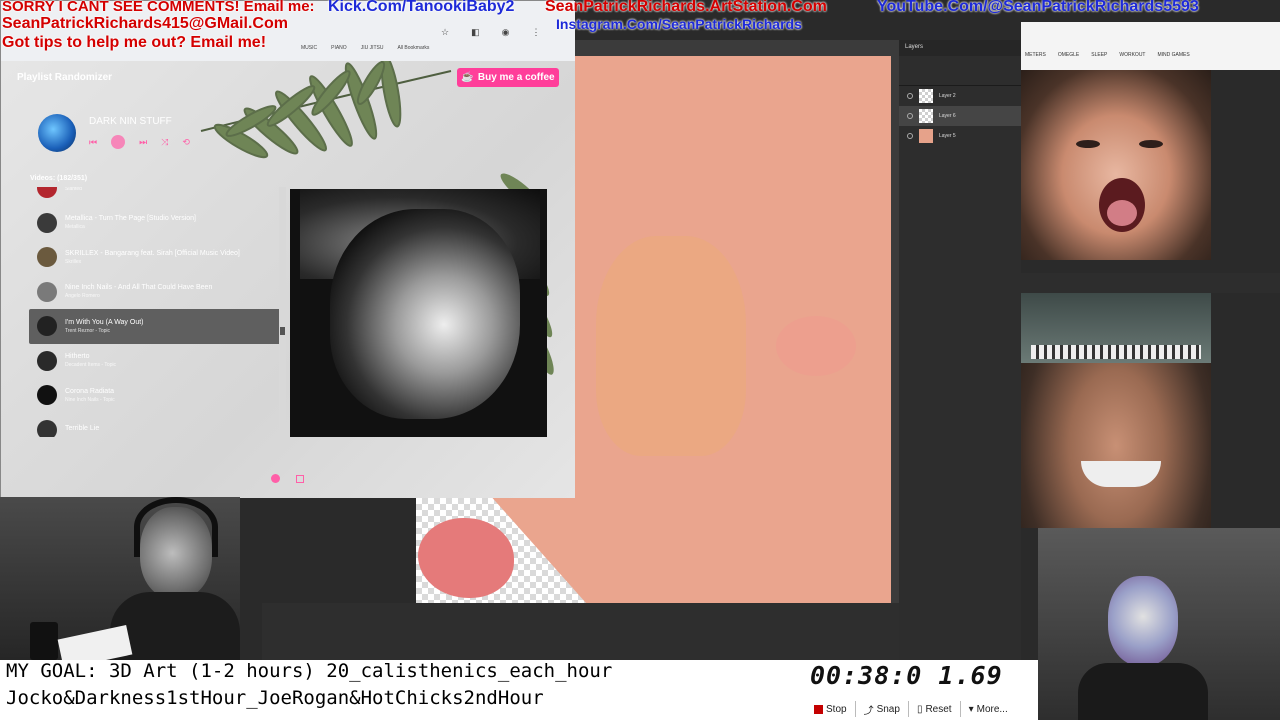 Image resolution: width=1280 pixels, height=720 pixels. Describe the element at coordinates (65, 77) in the screenshot. I see `app-title: Playlist Randomizer` at that location.